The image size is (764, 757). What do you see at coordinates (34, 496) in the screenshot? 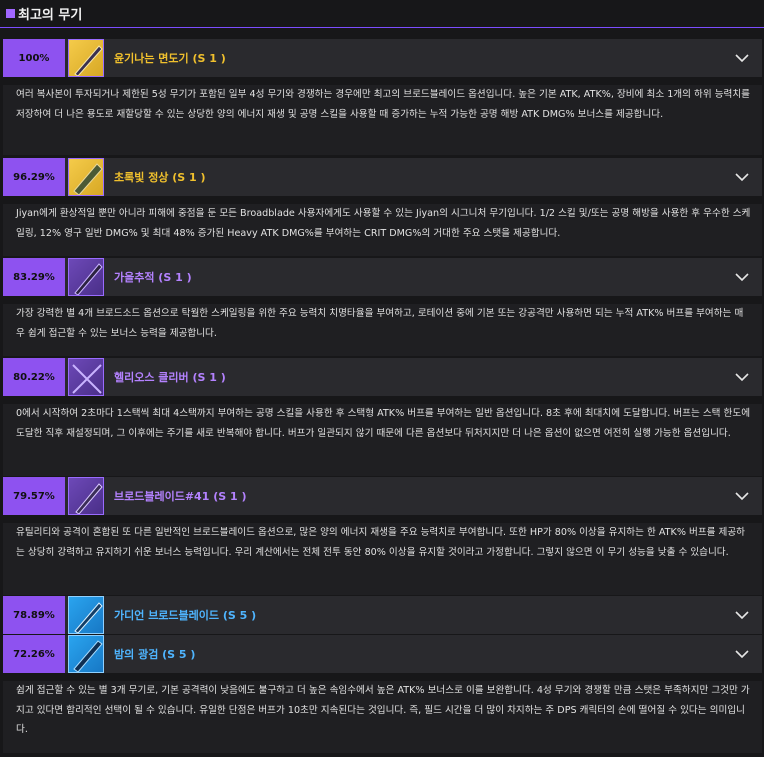
I see `weapon-percent: 79.57%` at bounding box center [34, 496].